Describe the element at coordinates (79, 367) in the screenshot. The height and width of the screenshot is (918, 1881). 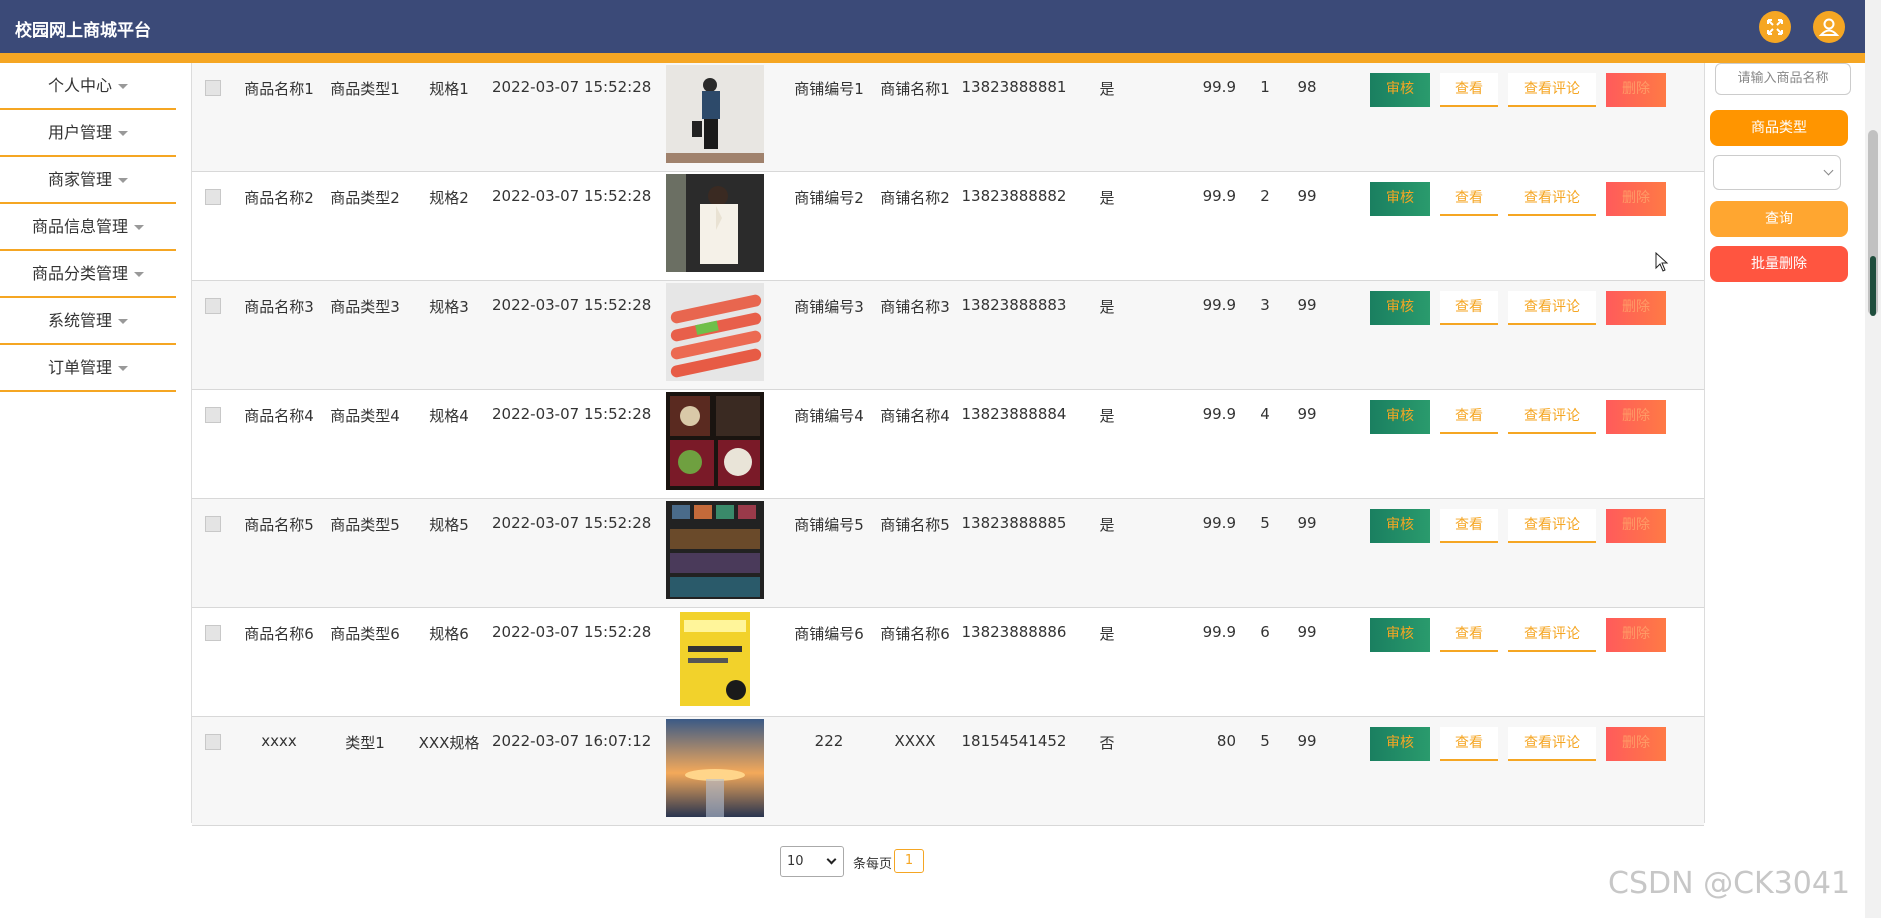
I see `sidebar-item-label: 订单管理` at that location.